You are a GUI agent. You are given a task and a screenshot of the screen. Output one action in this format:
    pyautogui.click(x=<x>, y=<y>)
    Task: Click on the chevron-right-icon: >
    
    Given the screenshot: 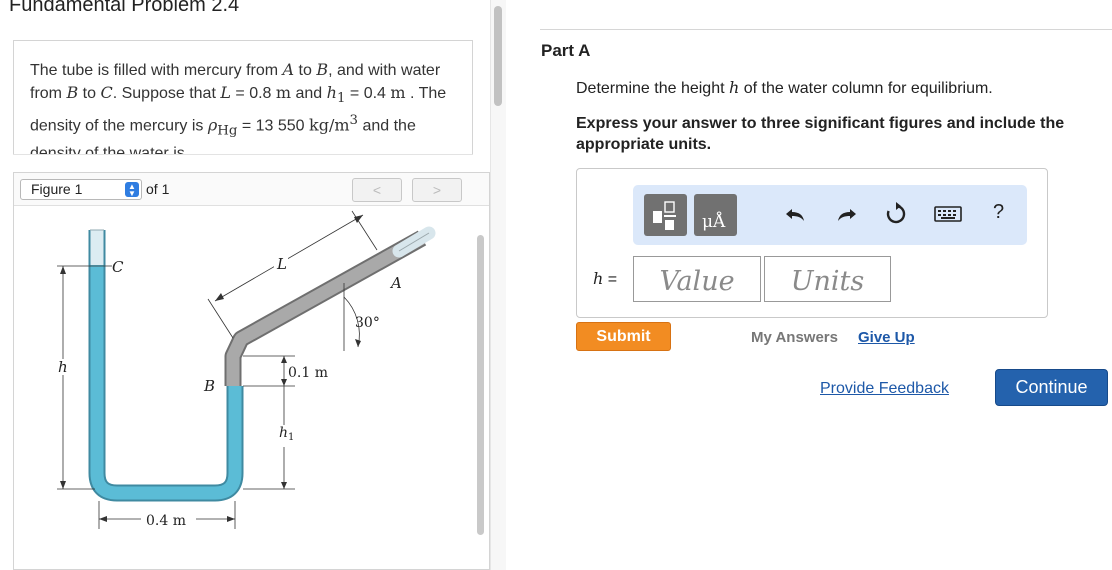 What is the action you would take?
    pyautogui.click(x=437, y=190)
    